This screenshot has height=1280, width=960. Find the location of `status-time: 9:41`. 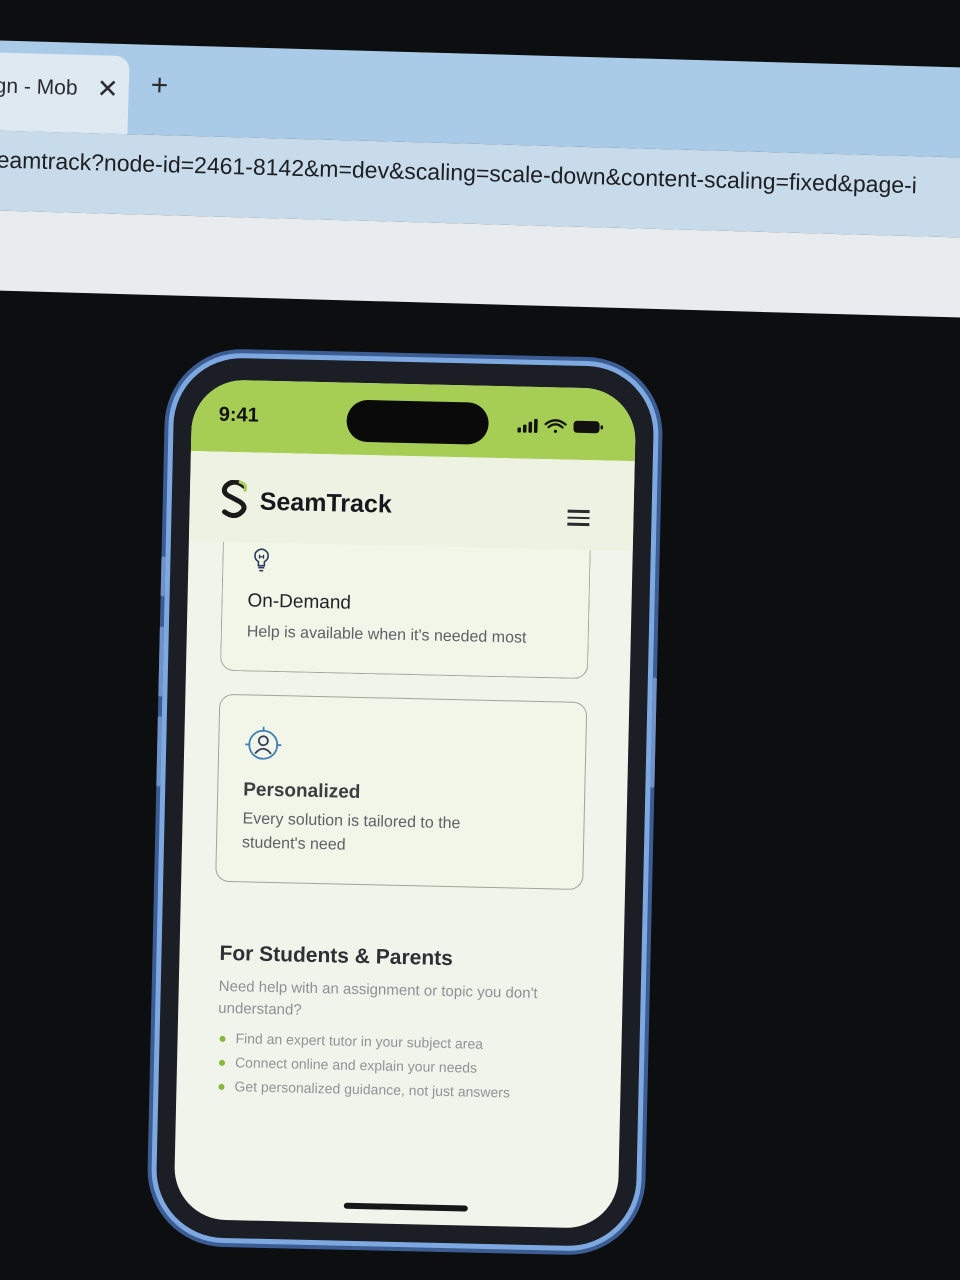

status-time: 9:41 is located at coordinates (239, 415).